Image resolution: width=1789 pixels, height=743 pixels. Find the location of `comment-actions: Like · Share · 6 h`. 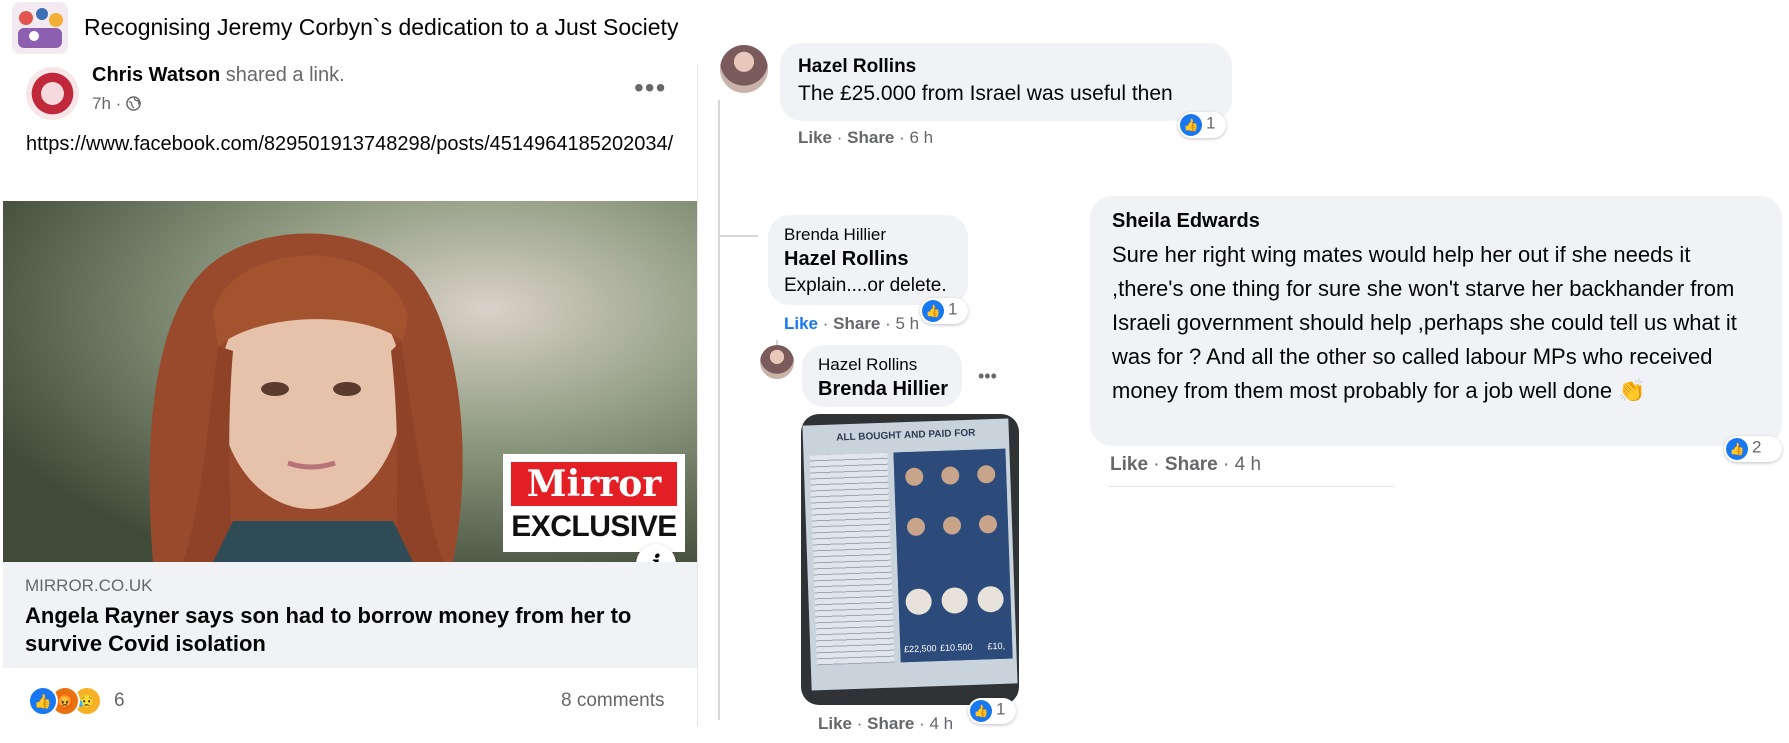

comment-actions: Like · Share · 6 h is located at coordinates (866, 137).